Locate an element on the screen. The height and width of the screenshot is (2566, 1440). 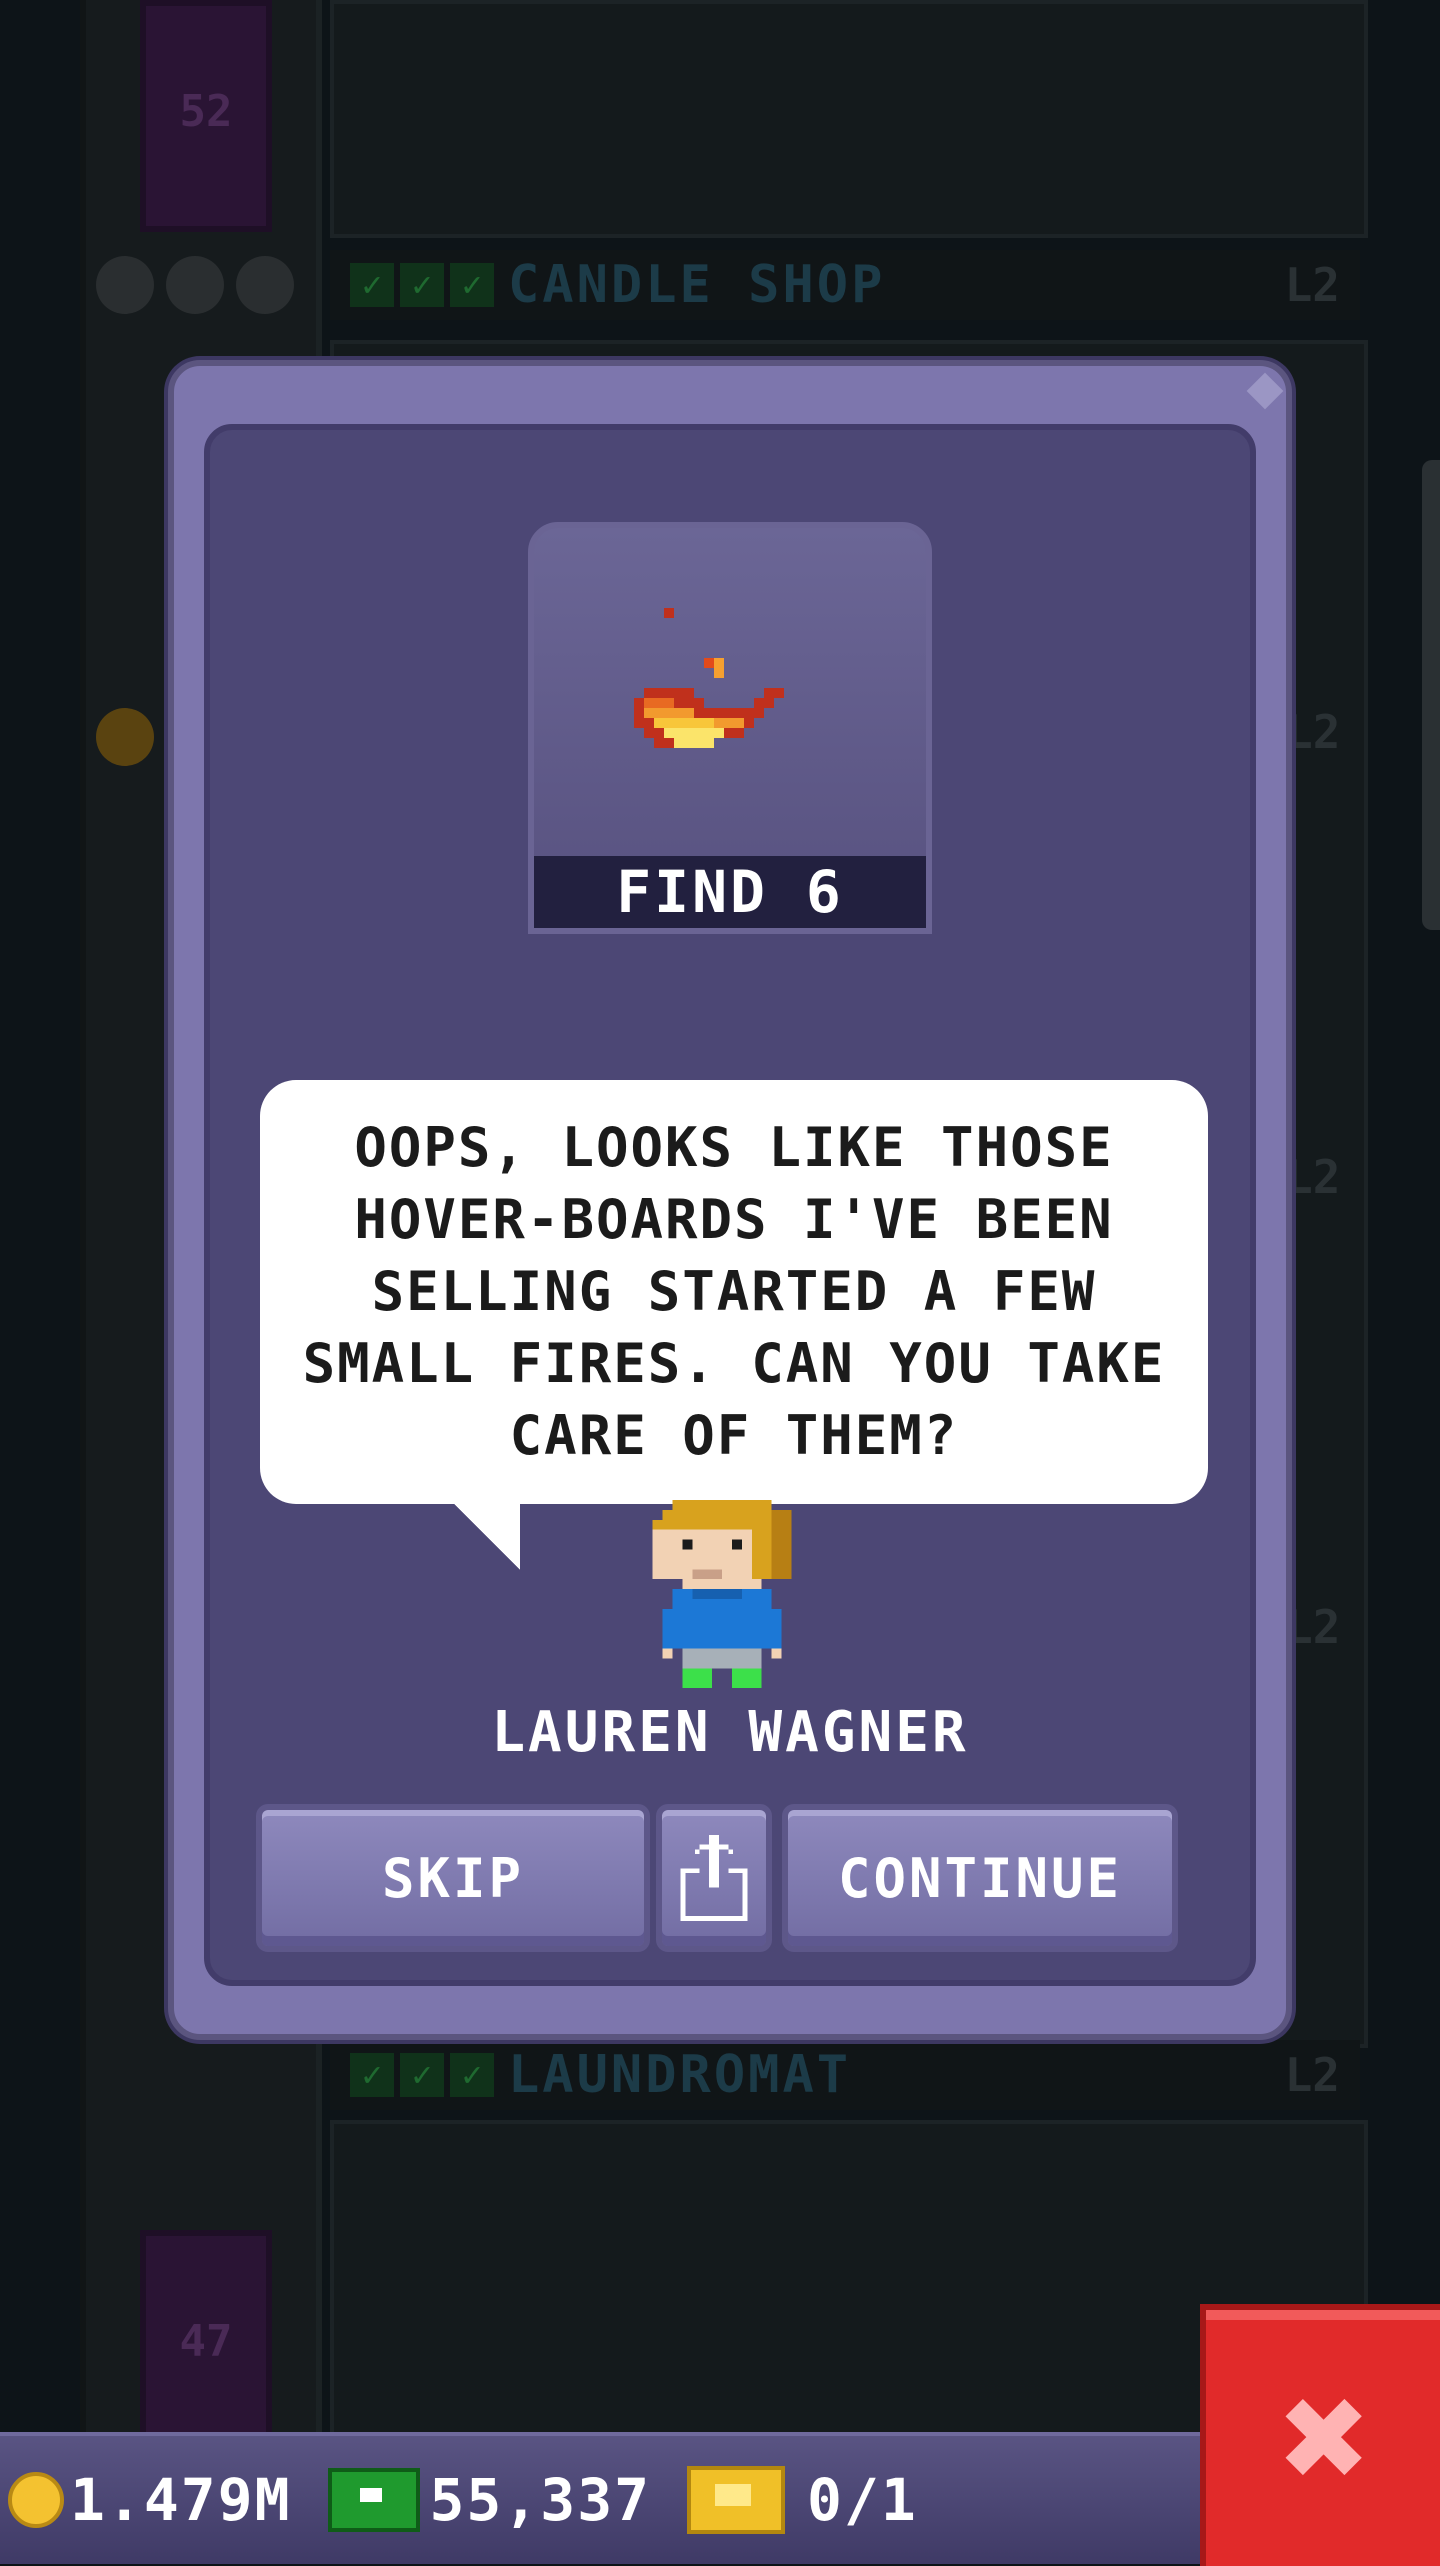
ticket-icon is located at coordinates (736, 2500).